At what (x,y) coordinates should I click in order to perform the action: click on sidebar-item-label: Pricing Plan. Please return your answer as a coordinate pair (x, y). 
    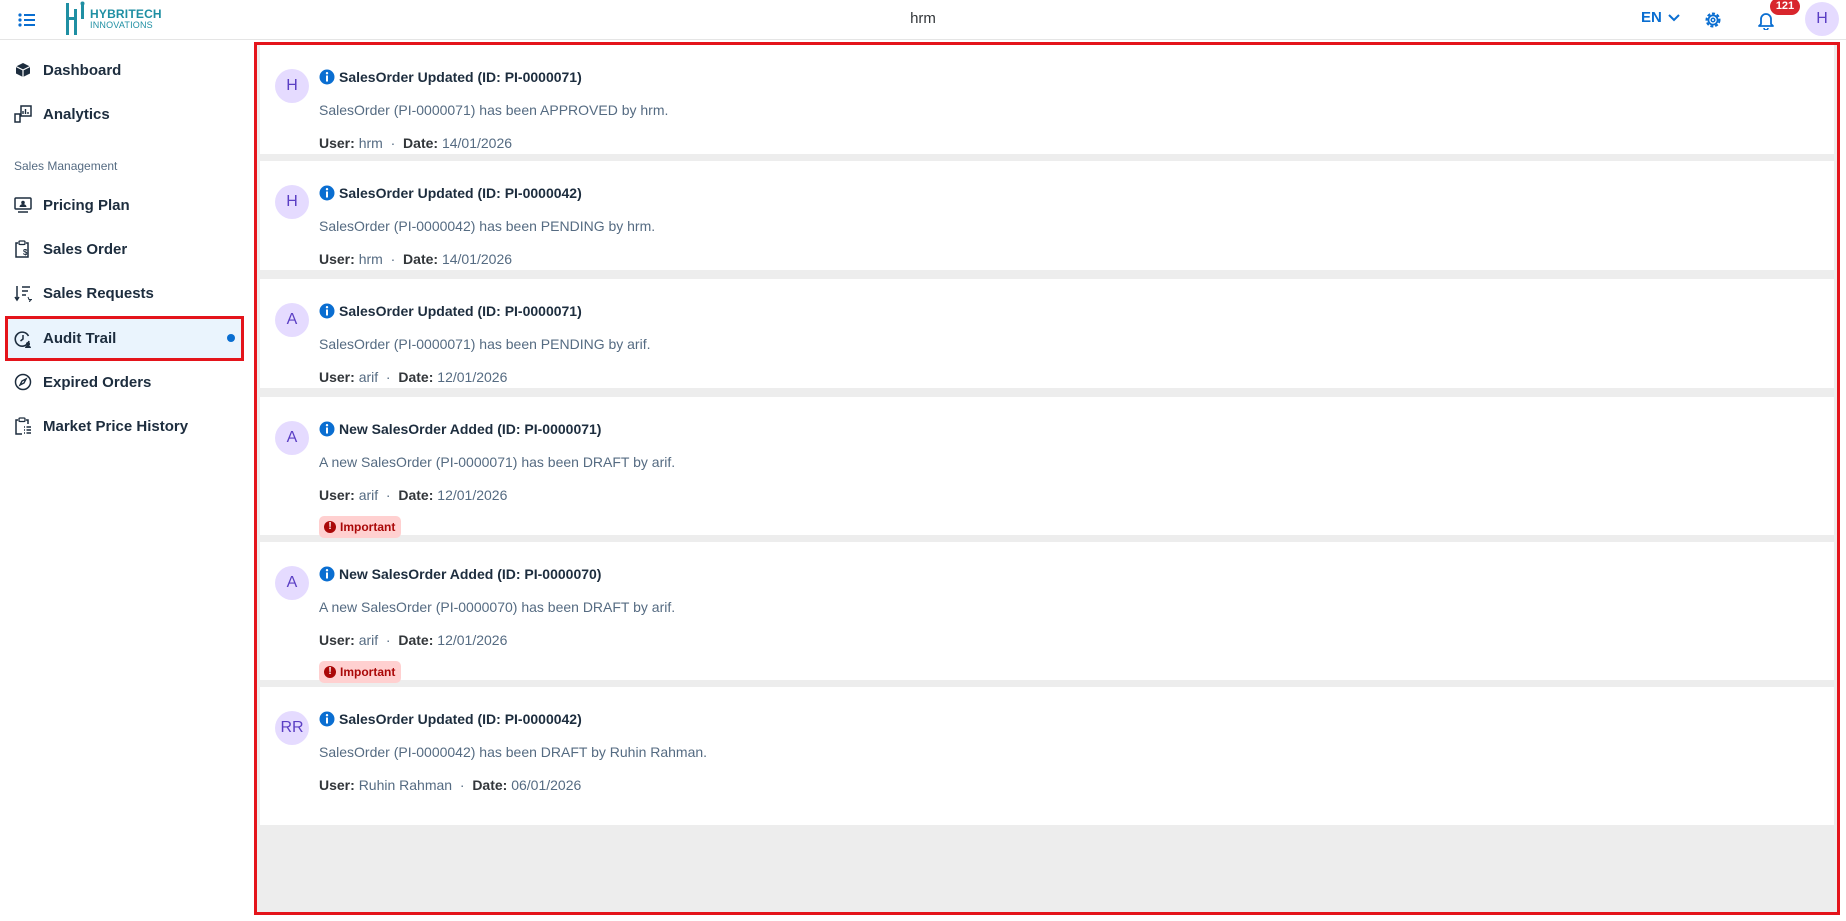
    Looking at the image, I should click on (86, 205).